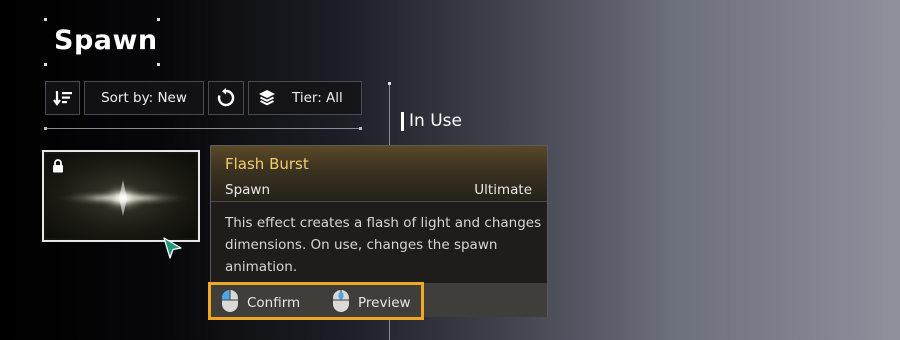 The image size is (900, 340). I want to click on refresh-icon, so click(226, 98).